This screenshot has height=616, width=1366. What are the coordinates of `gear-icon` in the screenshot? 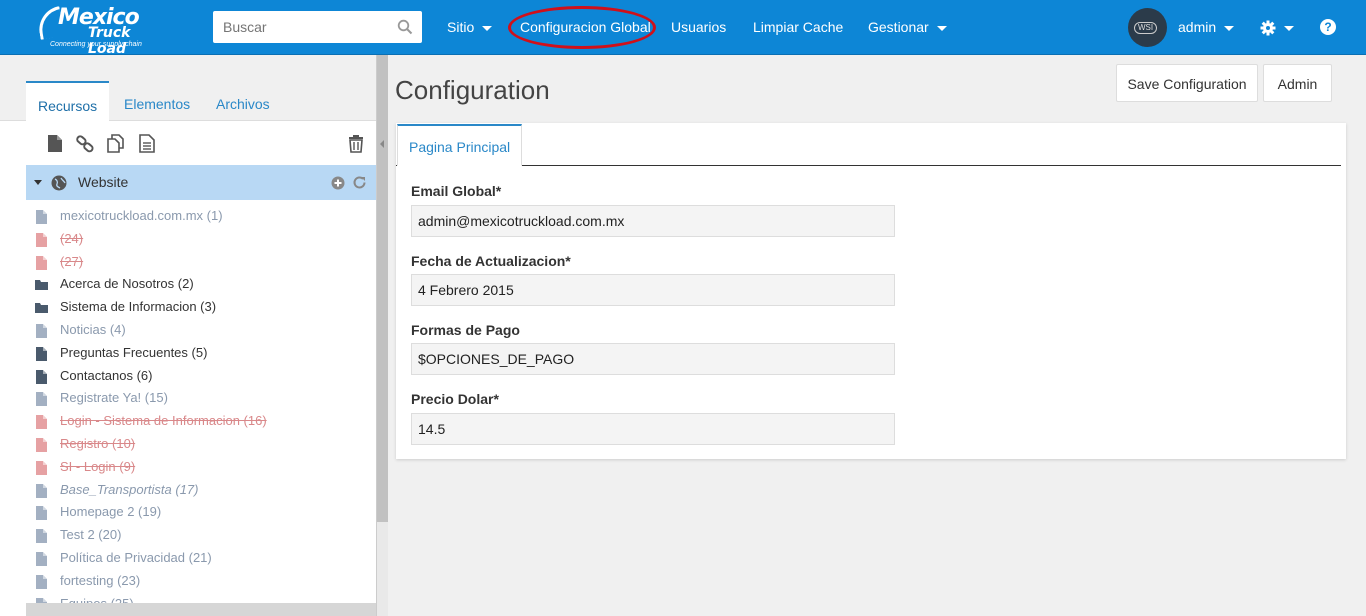 It's located at (1268, 28).